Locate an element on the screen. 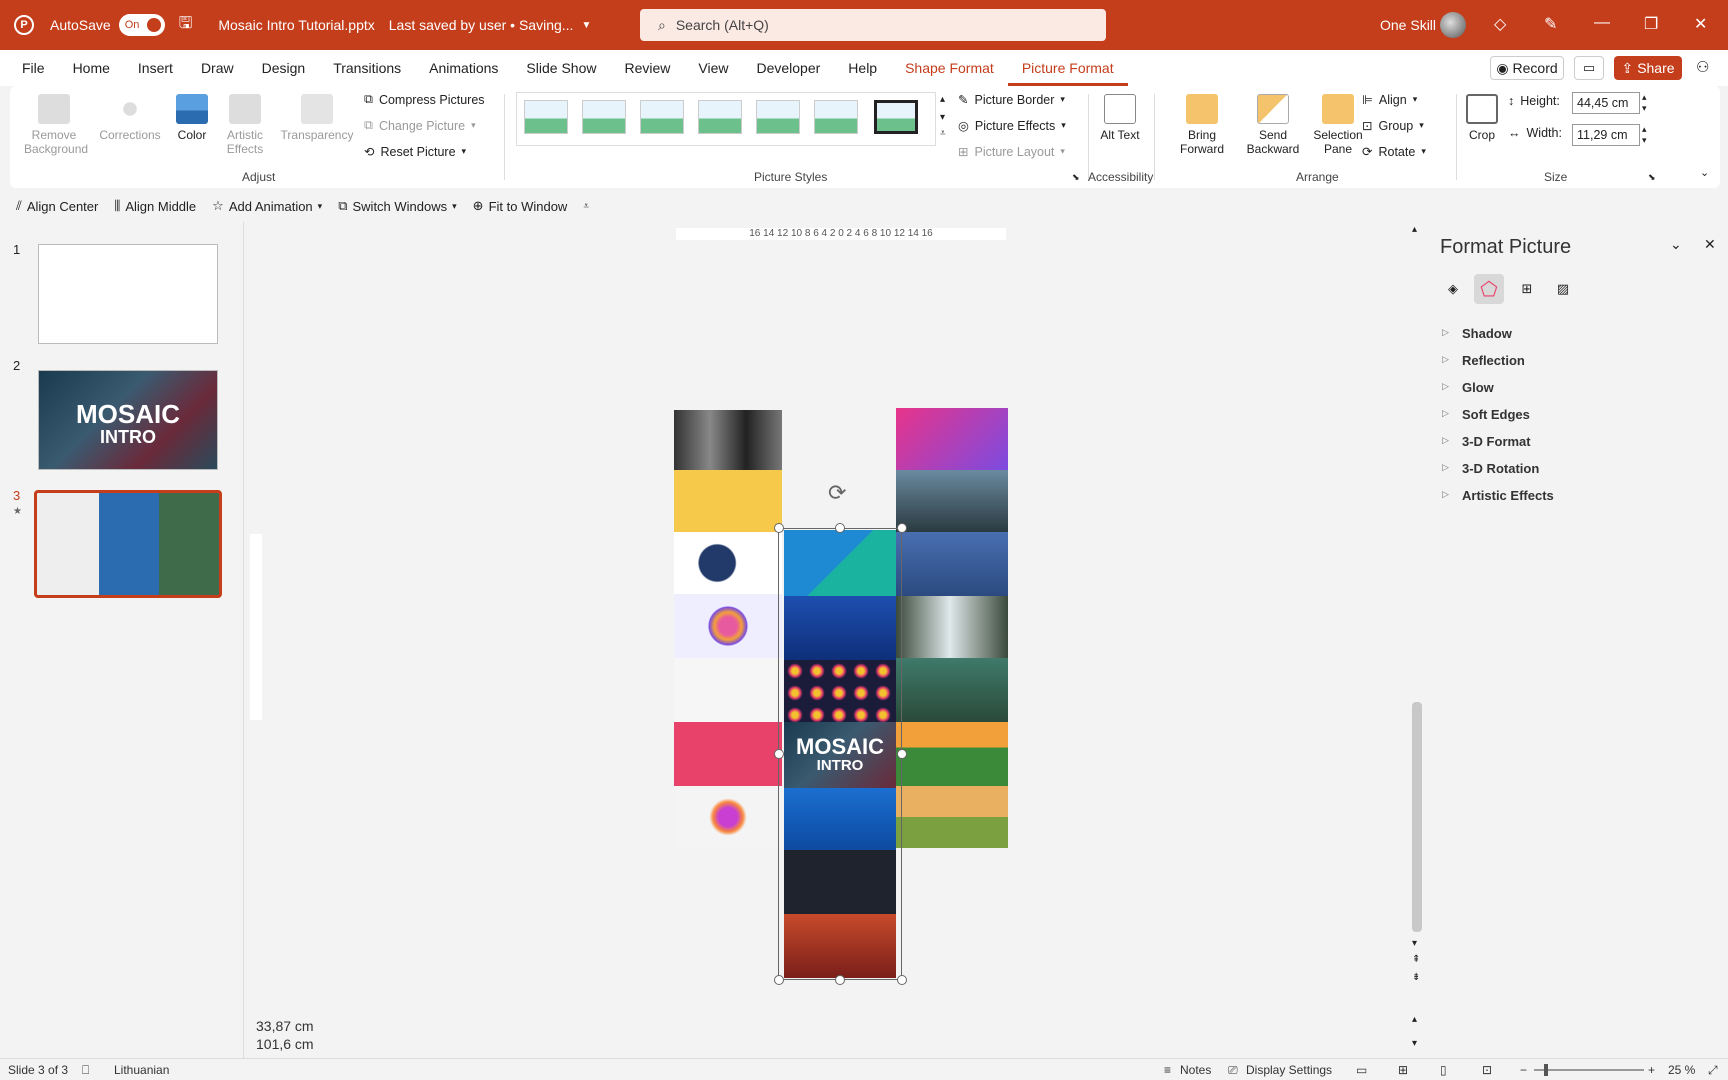  align-middle-button: ⫼ Align Middle is located at coordinates (155, 206).